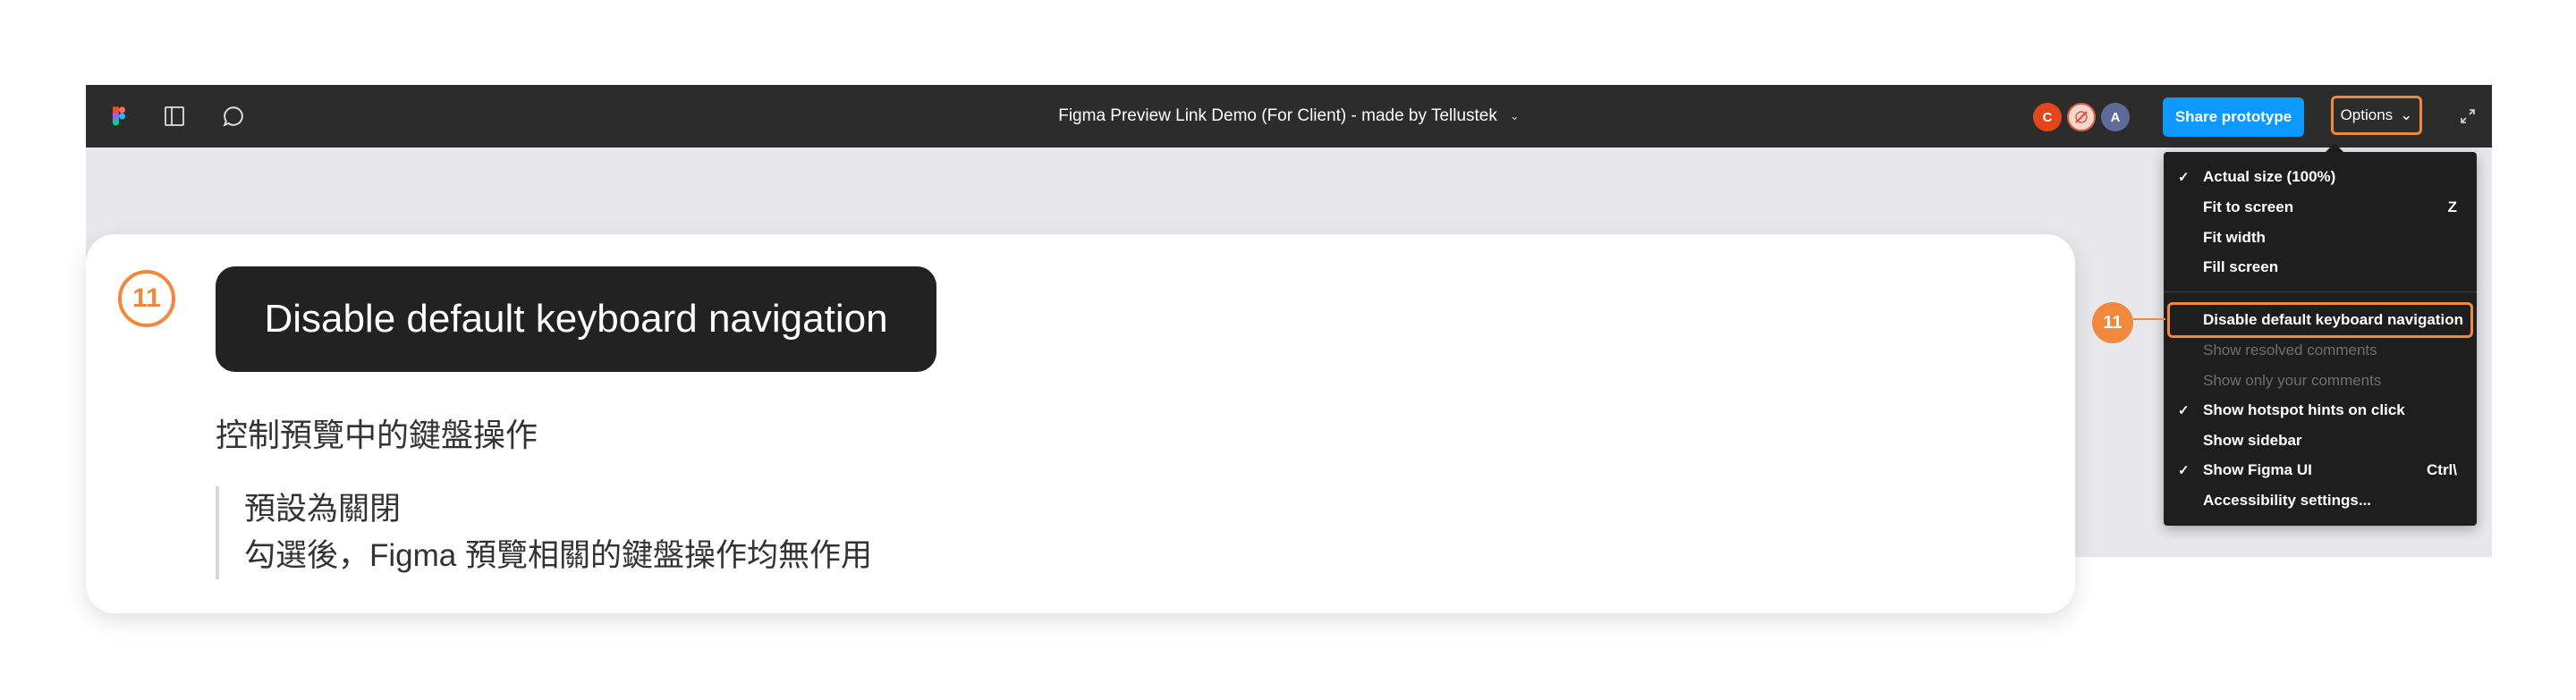  What do you see at coordinates (2081, 117) in the screenshot?
I see `avatar-image` at bounding box center [2081, 117].